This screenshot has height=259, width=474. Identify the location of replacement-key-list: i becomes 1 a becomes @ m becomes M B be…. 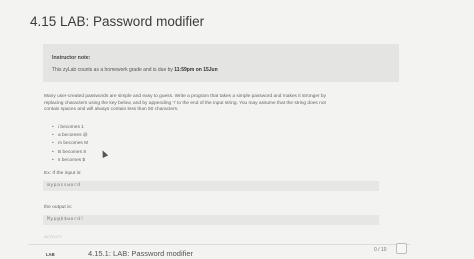
(70, 144).